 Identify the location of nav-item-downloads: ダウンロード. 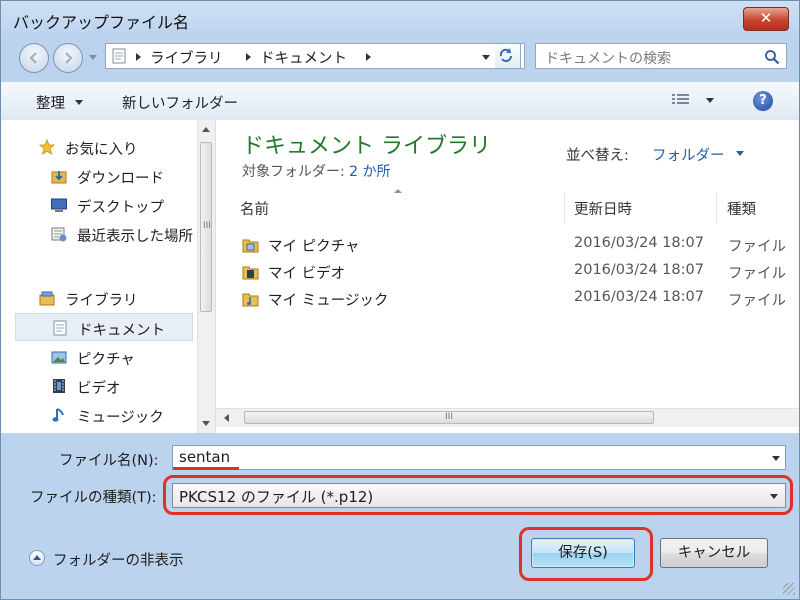
(99, 176).